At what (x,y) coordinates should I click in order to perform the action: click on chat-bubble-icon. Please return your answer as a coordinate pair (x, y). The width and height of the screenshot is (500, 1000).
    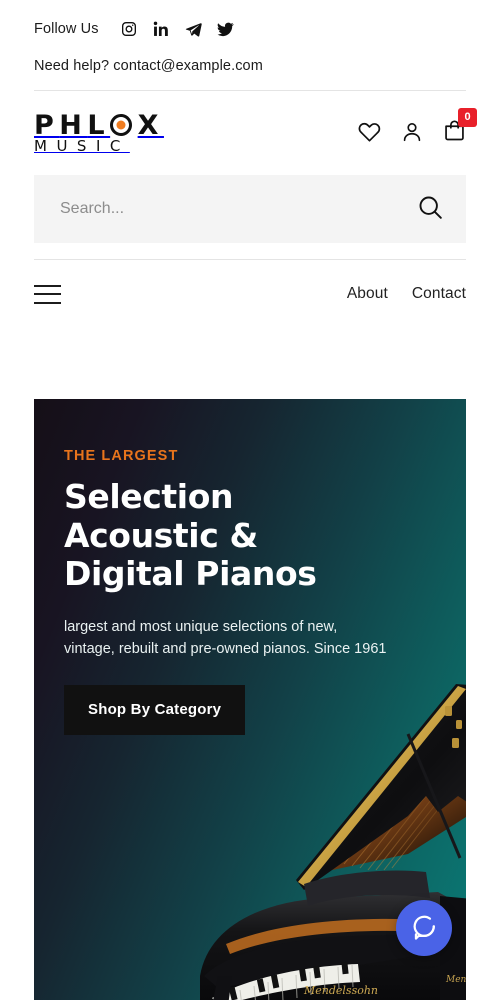
    Looking at the image, I should click on (424, 928).